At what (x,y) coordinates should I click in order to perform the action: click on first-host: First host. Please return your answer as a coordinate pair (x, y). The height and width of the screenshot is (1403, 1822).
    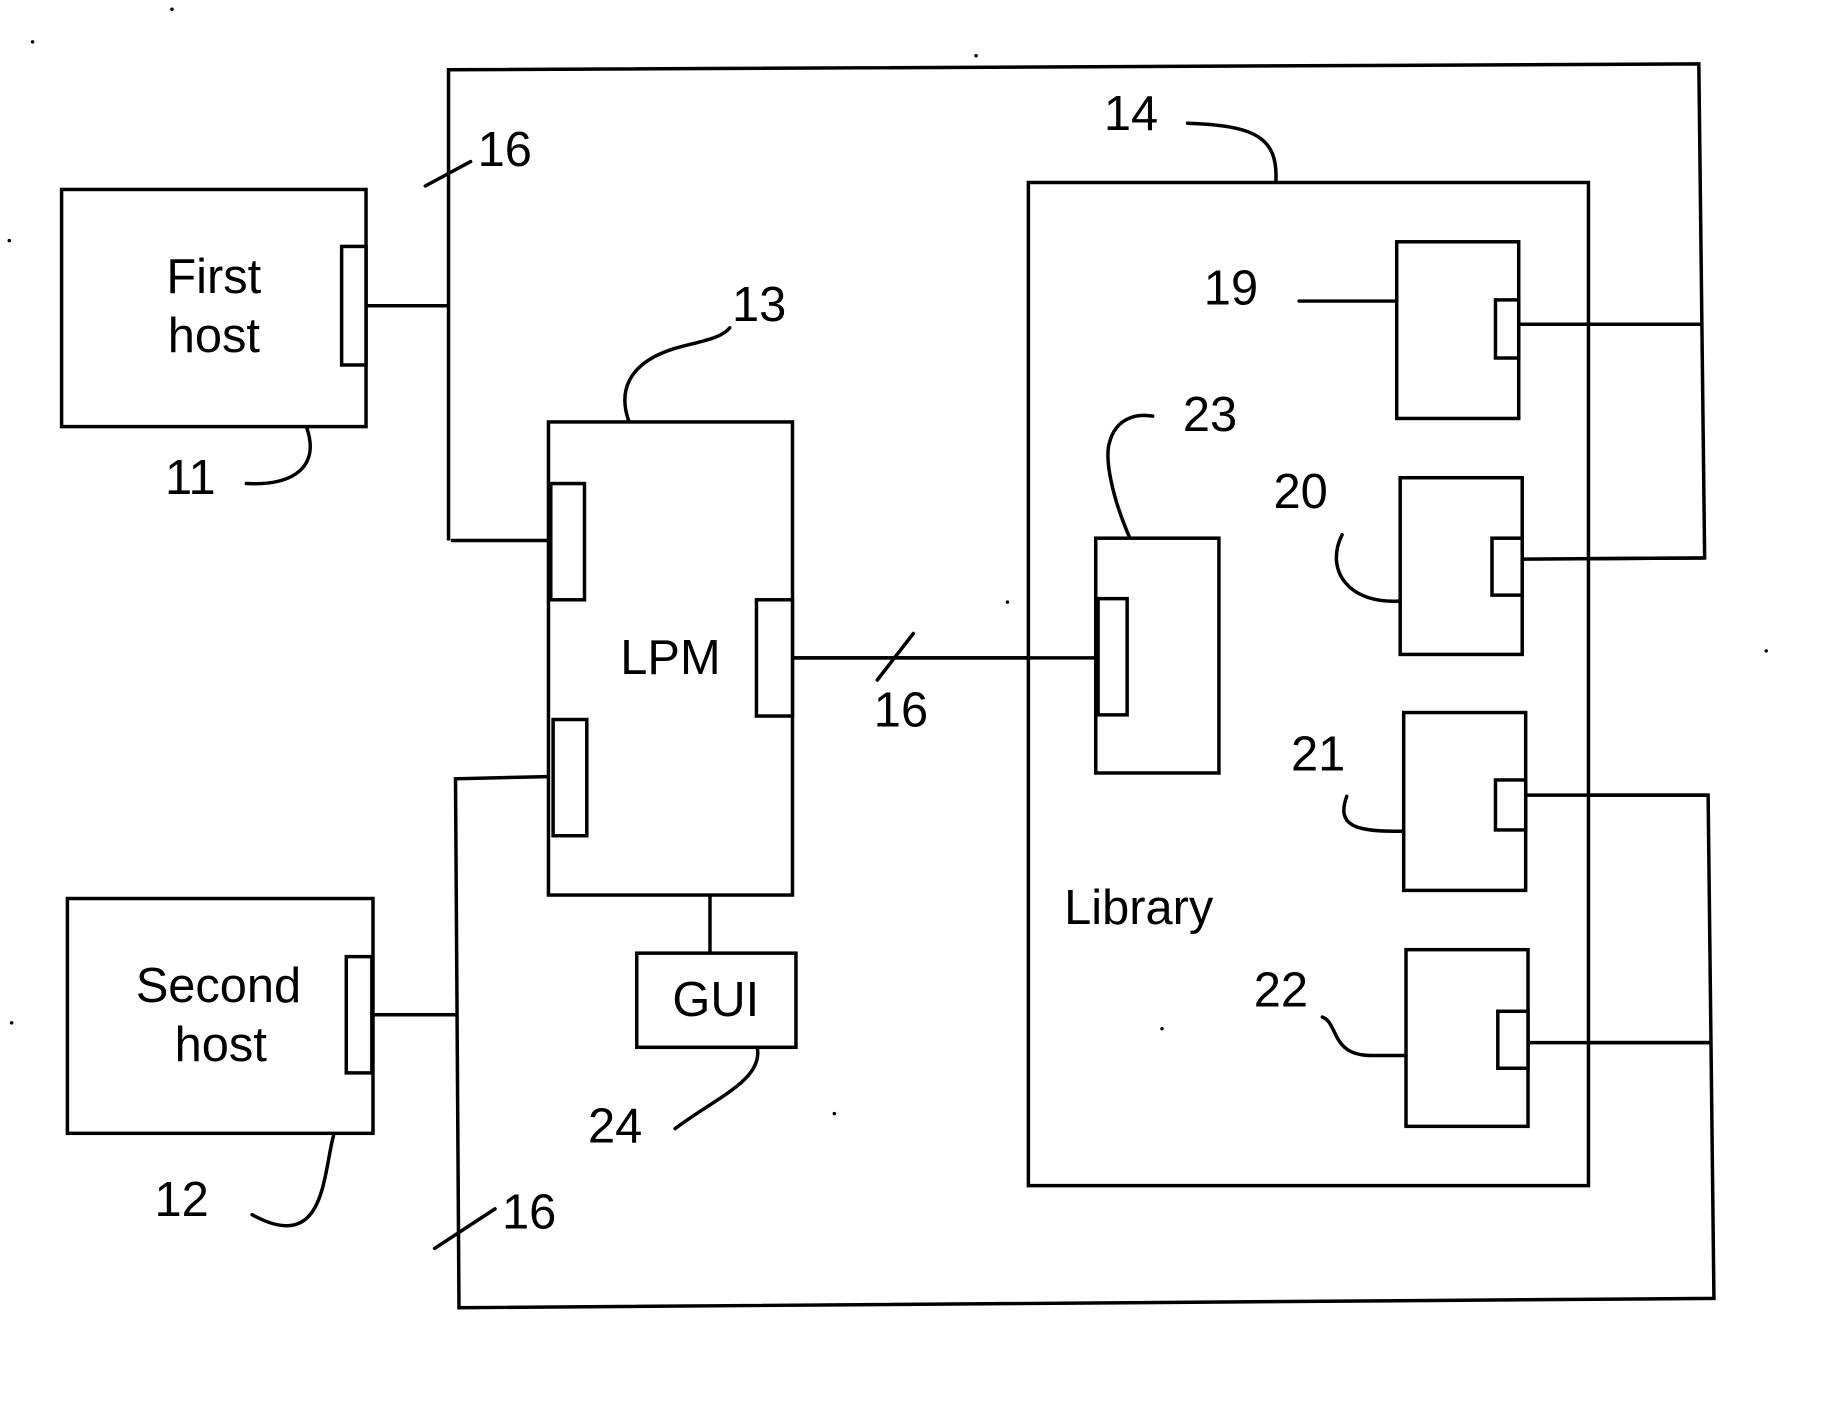
    Looking at the image, I should click on (213, 308).